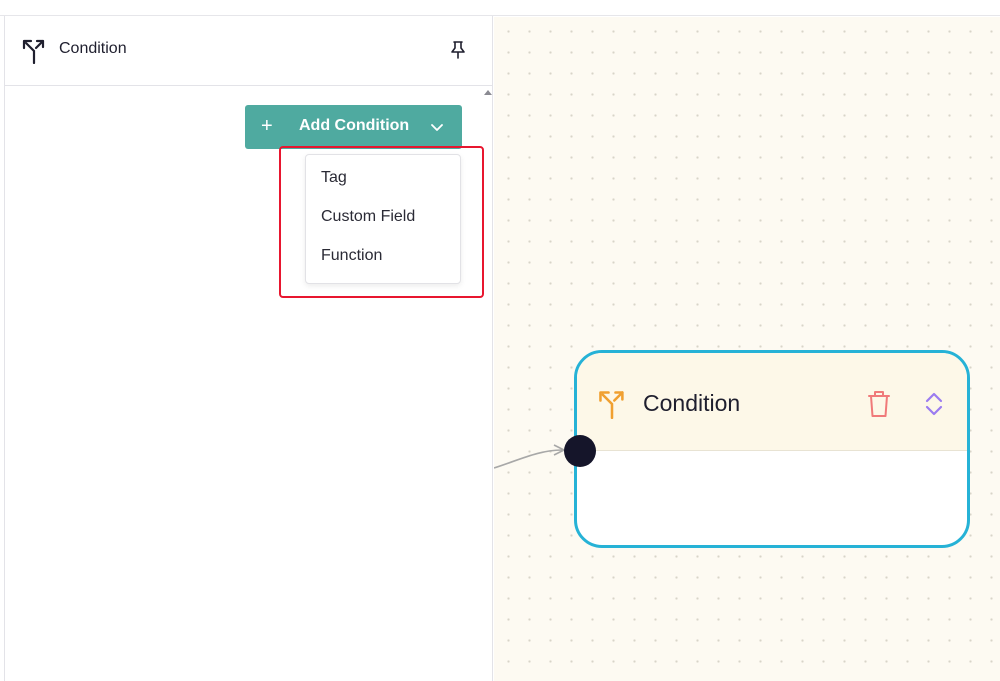  What do you see at coordinates (458, 50) in the screenshot?
I see `pin-icon` at bounding box center [458, 50].